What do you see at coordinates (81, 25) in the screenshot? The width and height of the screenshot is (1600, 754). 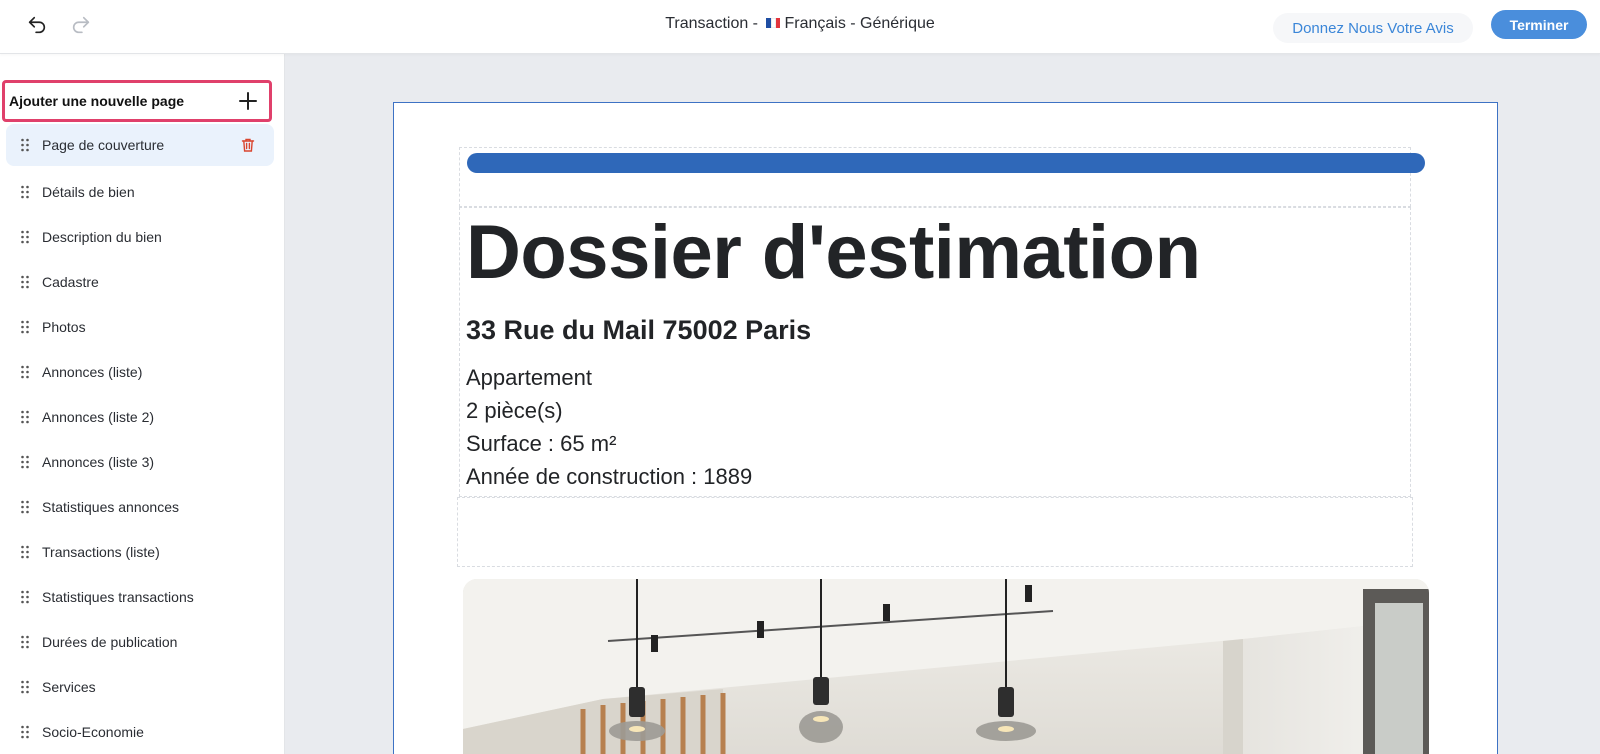 I see `redo-icon` at bounding box center [81, 25].